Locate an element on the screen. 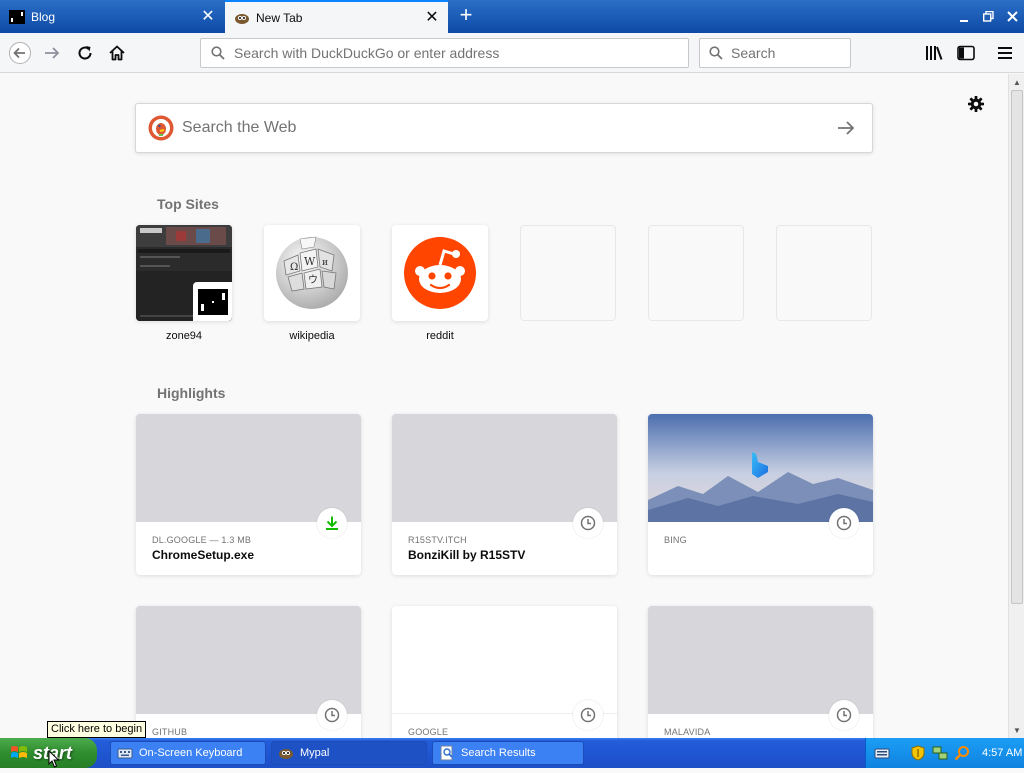 The width and height of the screenshot is (1024, 773). url-bar is located at coordinates (444, 53).